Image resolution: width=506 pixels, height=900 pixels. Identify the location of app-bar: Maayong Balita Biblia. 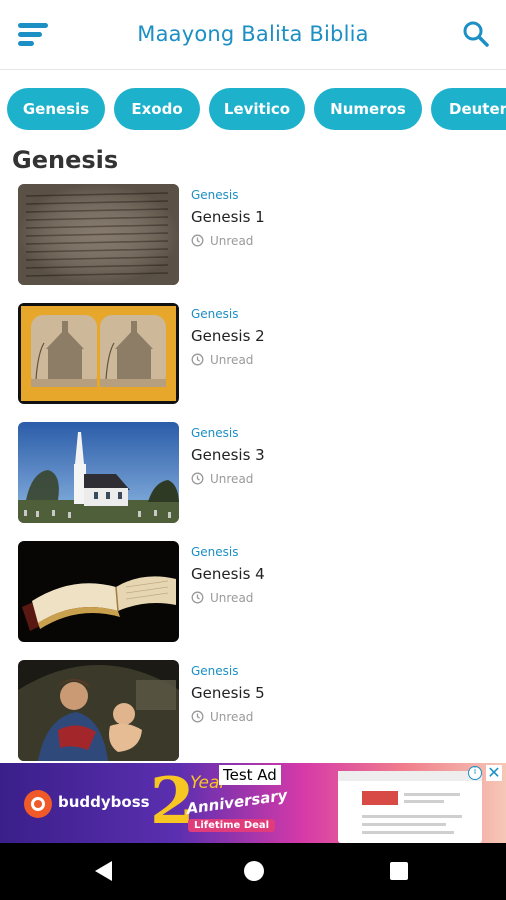
(253, 35).